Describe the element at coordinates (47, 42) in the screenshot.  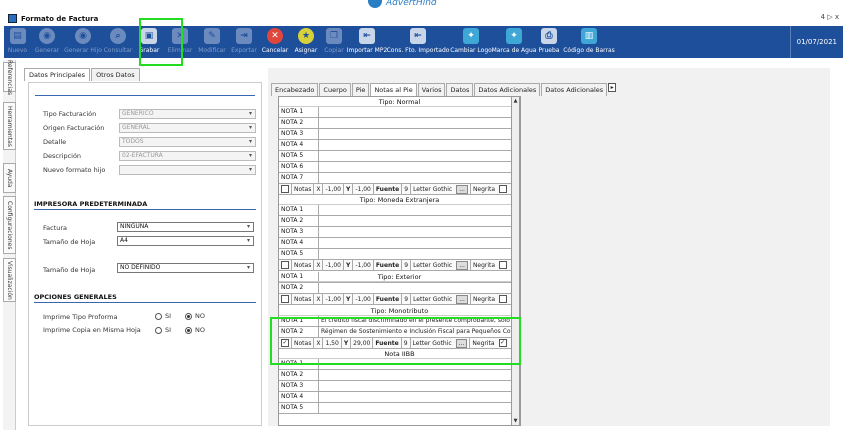
I see `generar-button: ◉ Generar` at that location.